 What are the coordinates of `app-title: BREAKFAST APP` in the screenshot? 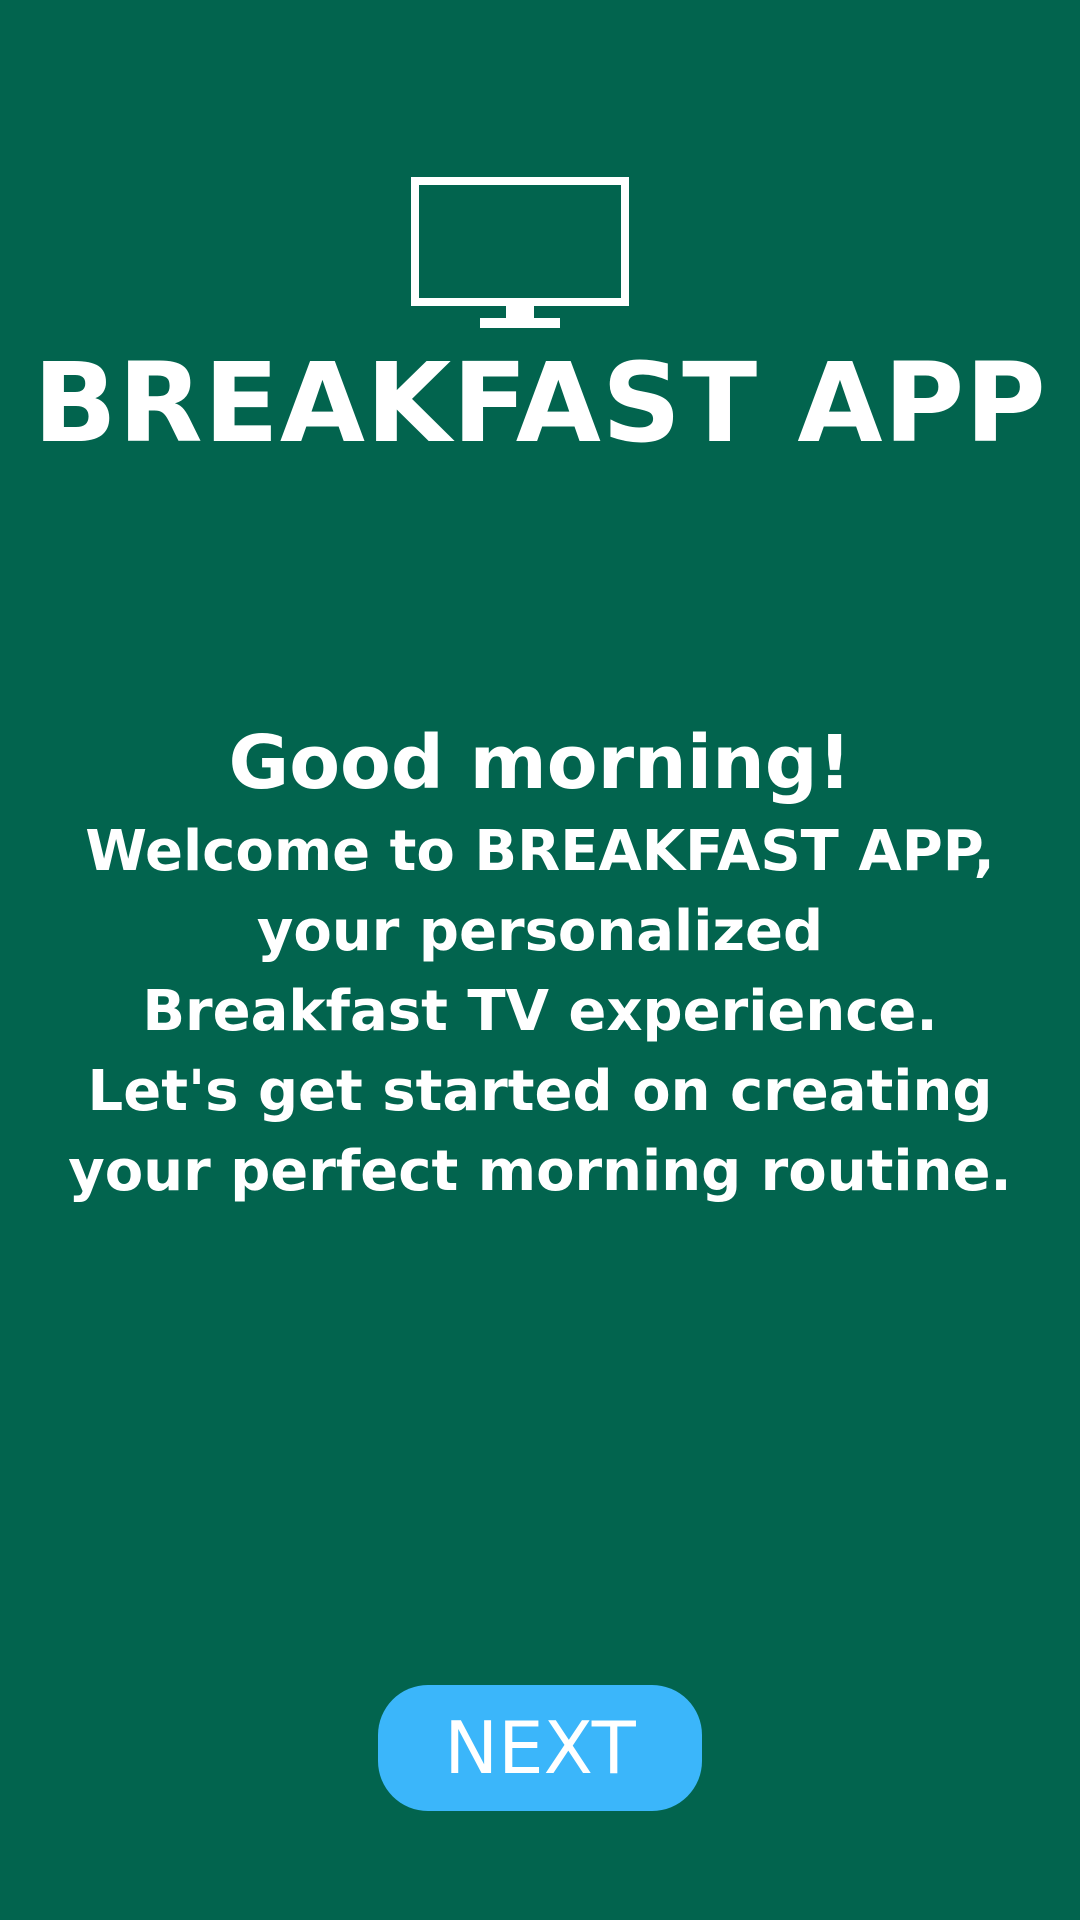 It's located at (540, 403).